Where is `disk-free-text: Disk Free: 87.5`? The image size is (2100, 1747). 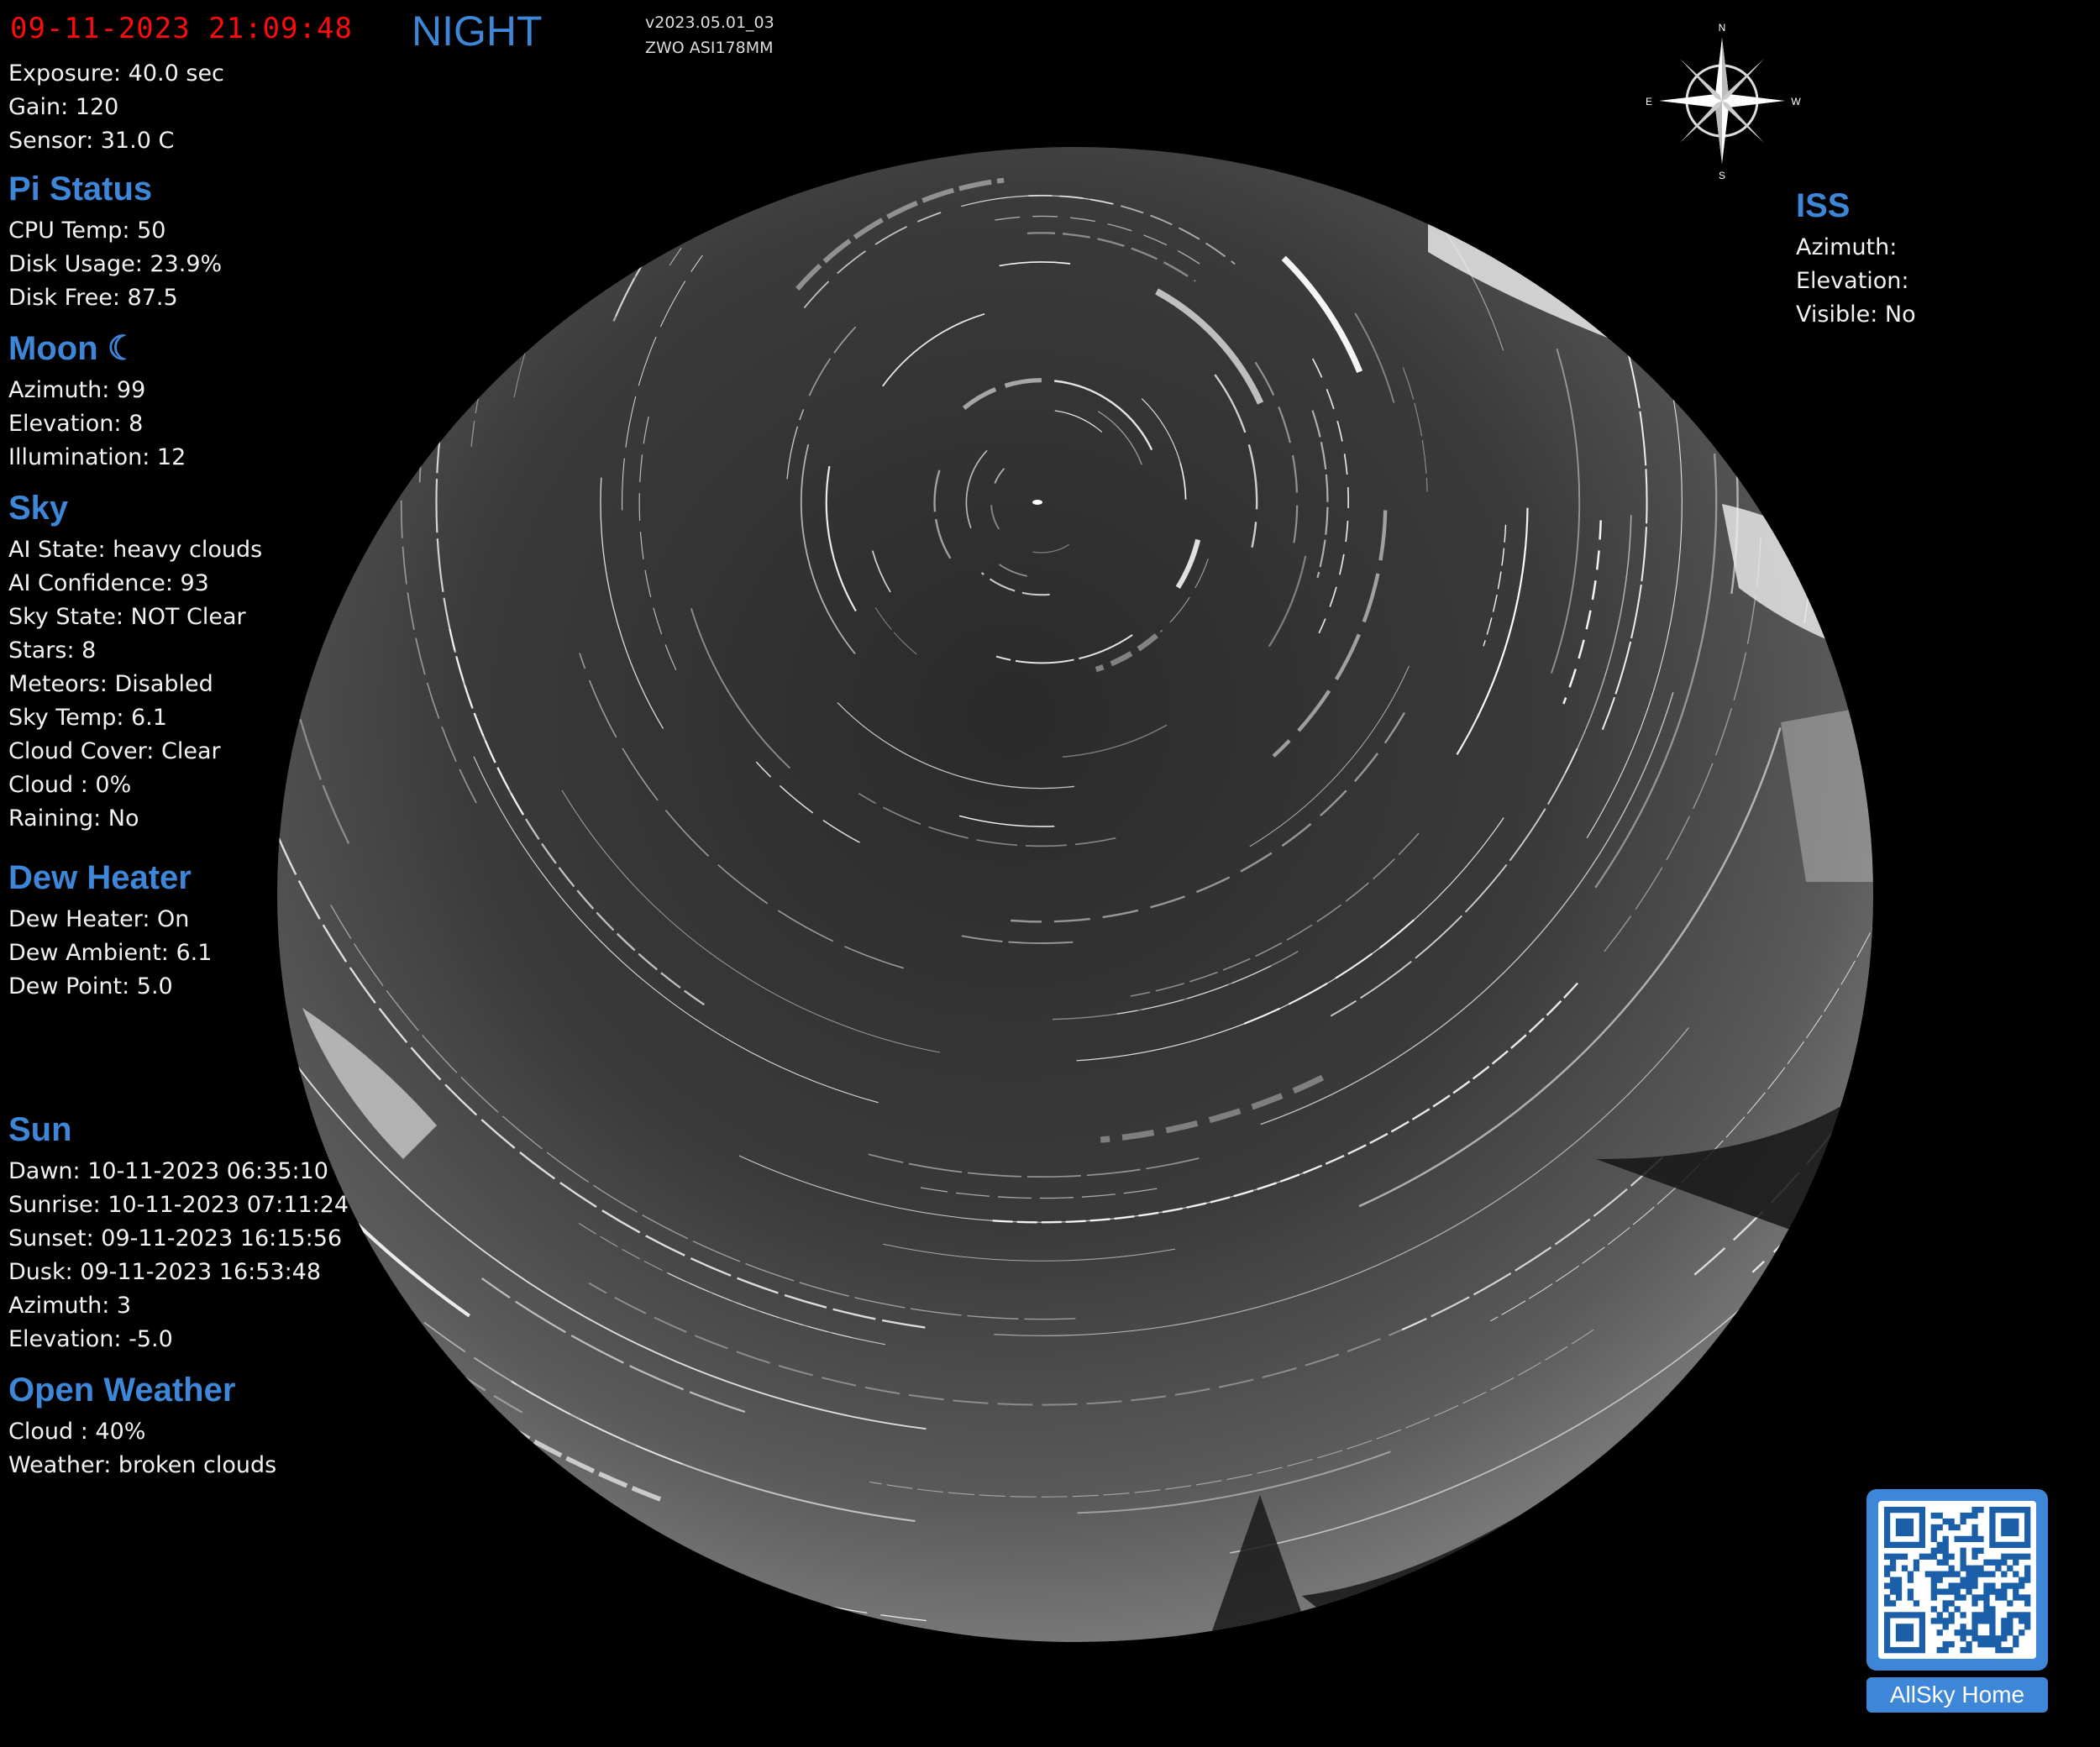
disk-free-text: Disk Free: 87.5 is located at coordinates (93, 298).